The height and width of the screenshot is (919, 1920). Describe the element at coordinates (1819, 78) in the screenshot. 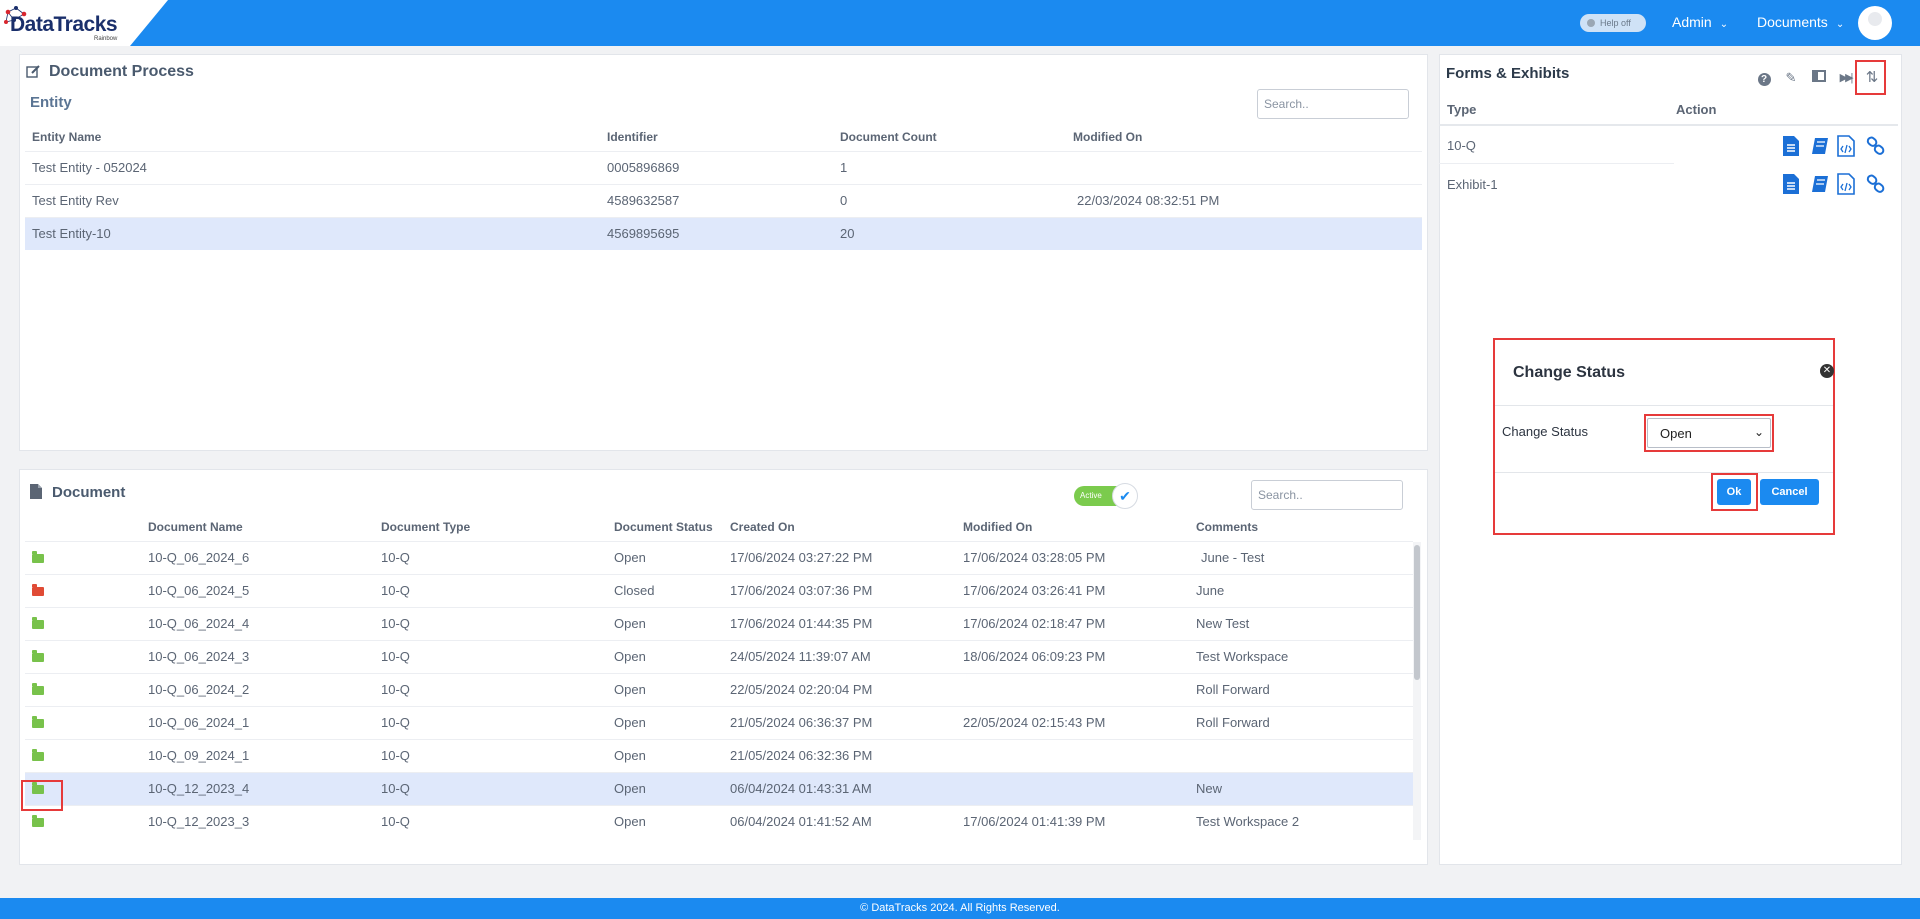

I see `panel-toggle-icon` at that location.